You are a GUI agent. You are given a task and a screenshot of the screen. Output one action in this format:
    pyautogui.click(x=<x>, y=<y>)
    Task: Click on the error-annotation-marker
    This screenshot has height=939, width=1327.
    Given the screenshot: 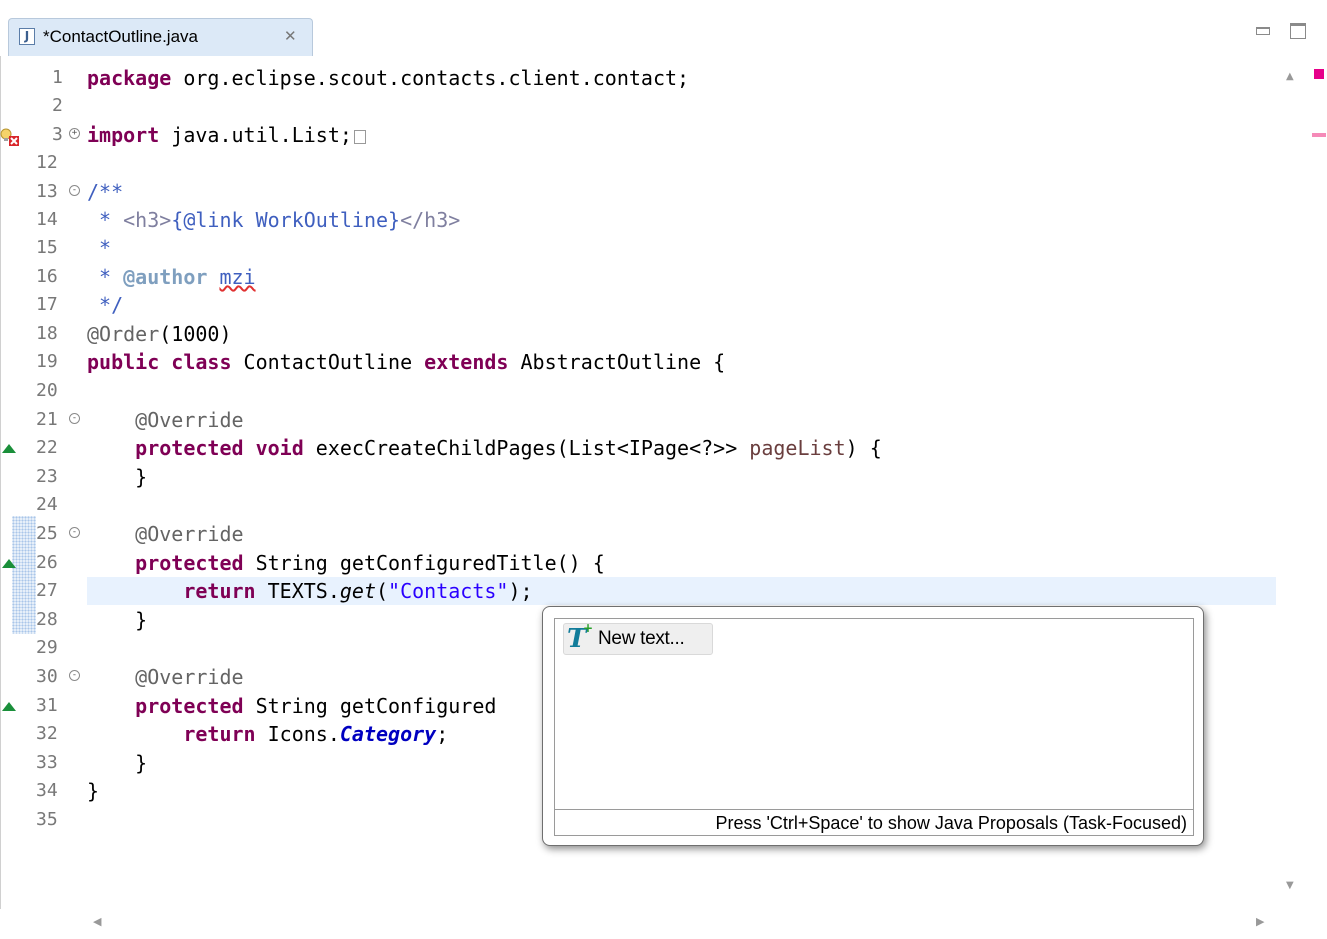 What is the action you would take?
    pyautogui.click(x=1319, y=135)
    